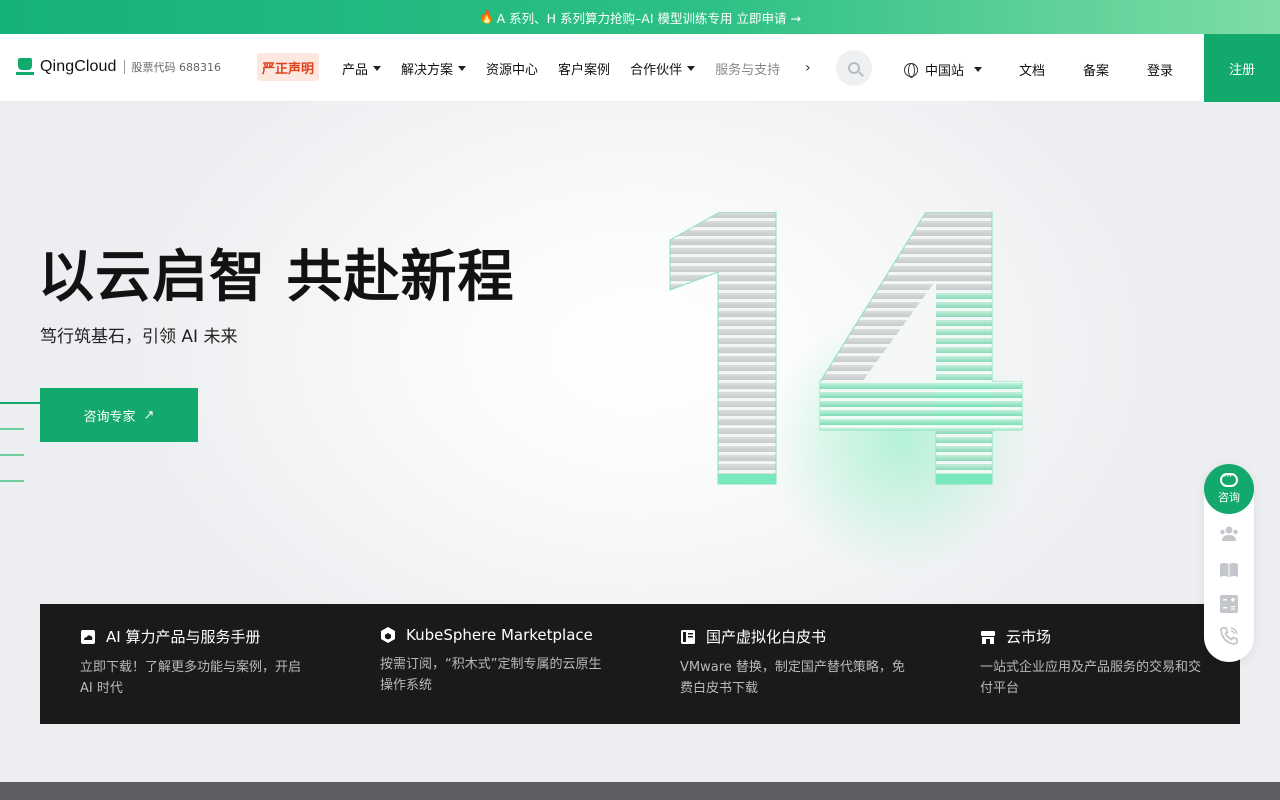  I want to click on menu-item-partners: 合作伙伴, so click(663, 68).